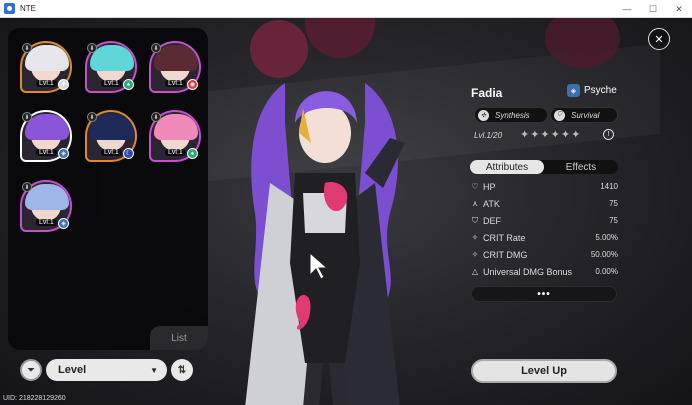  Describe the element at coordinates (28, 8) in the screenshot. I see `window-title: NTE` at that location.